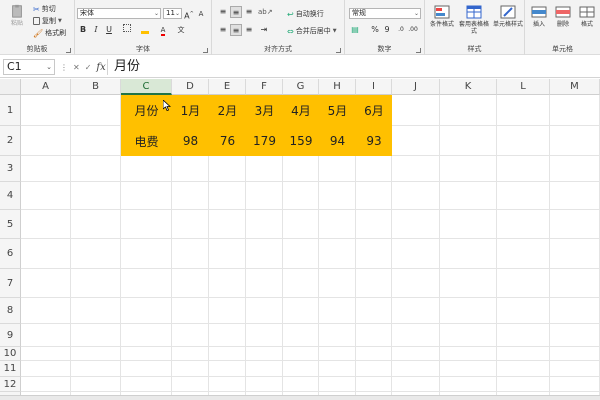  I want to click on align-middle-button: ≡, so click(236, 12).